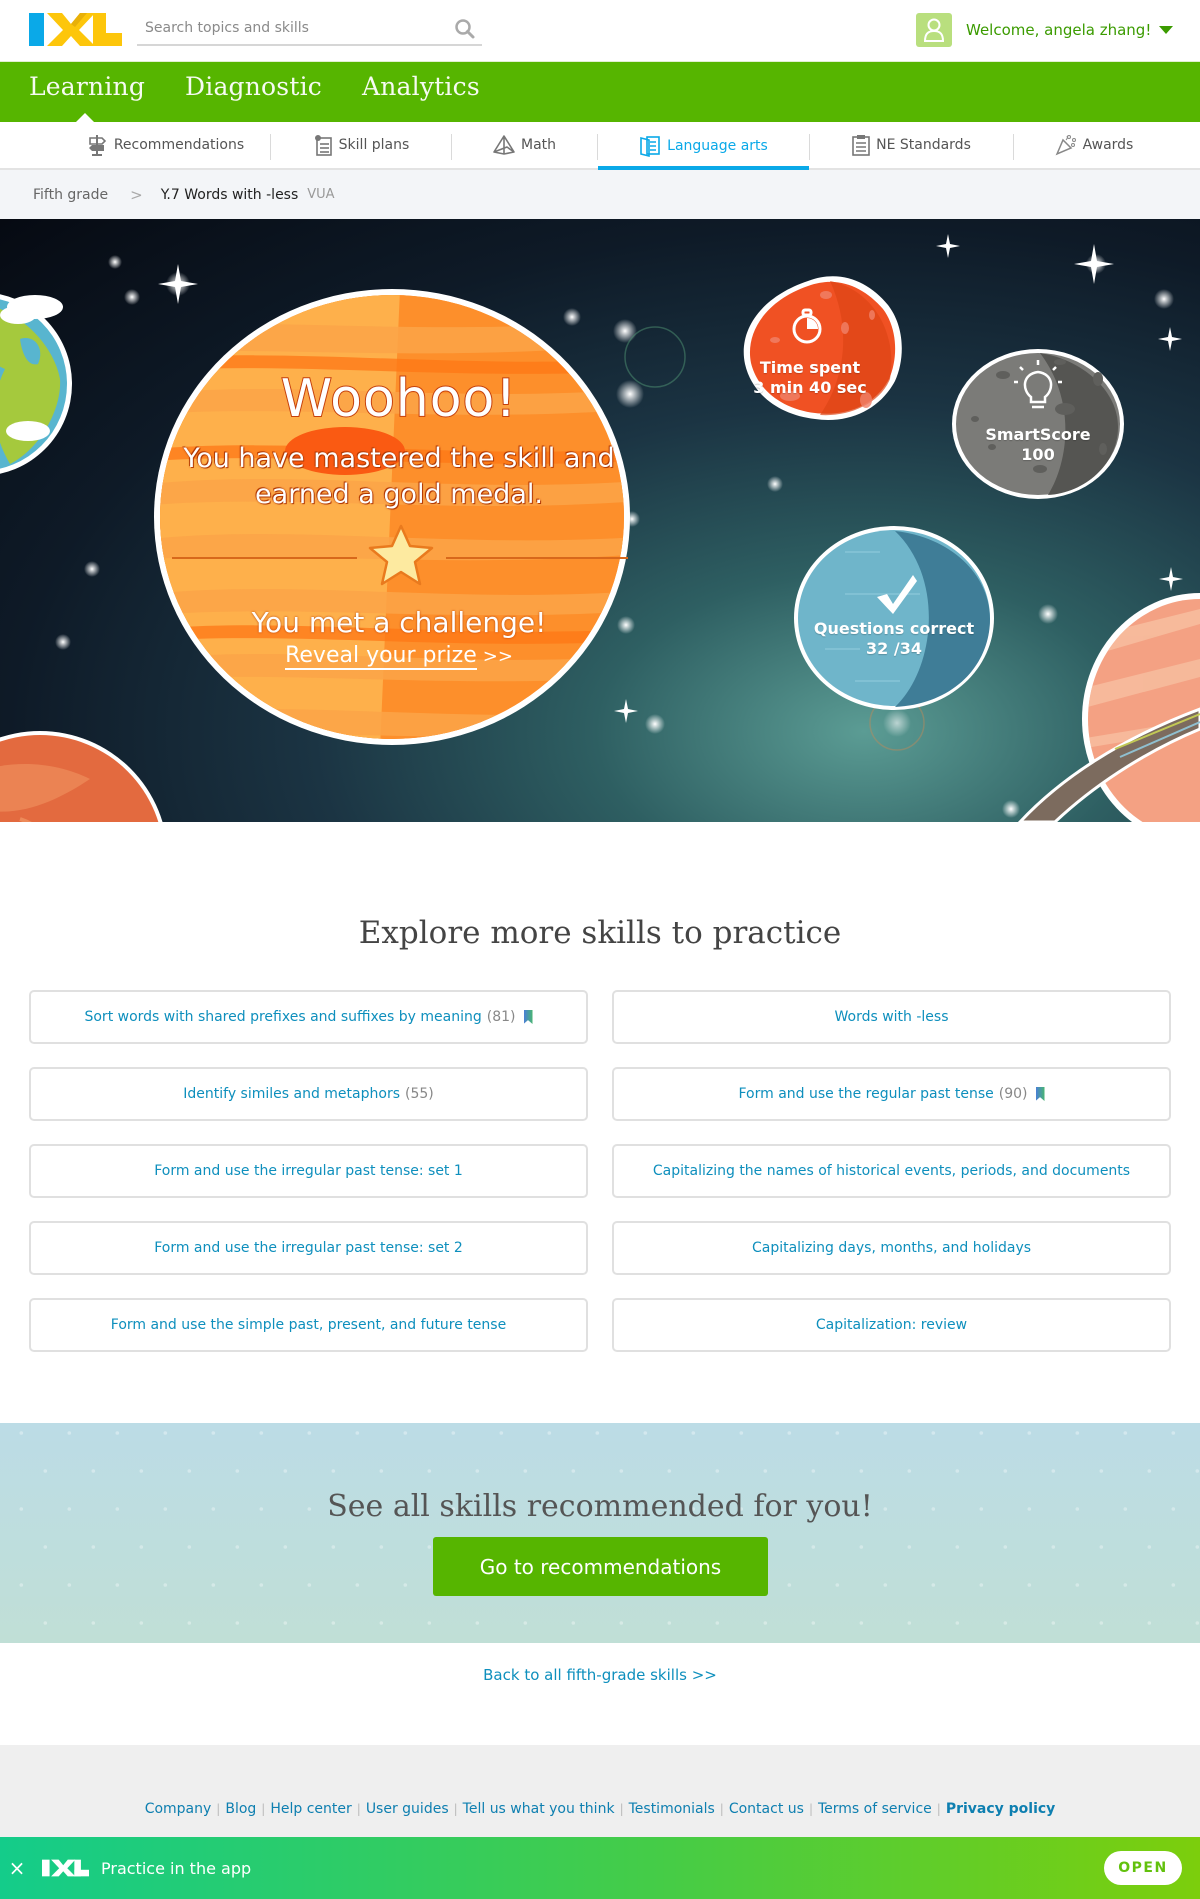  What do you see at coordinates (866, 1094) in the screenshot?
I see `skill-name: Form and use the regular past tense` at bounding box center [866, 1094].